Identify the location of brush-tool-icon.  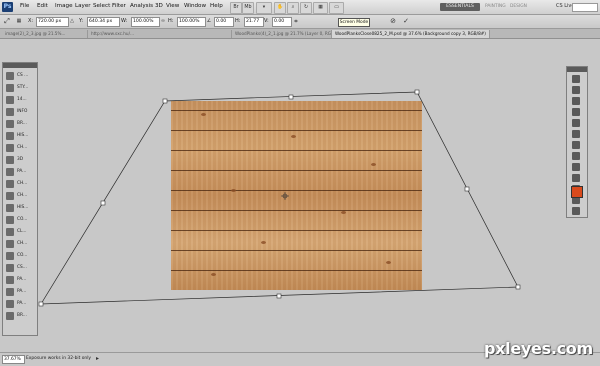
(576, 156).